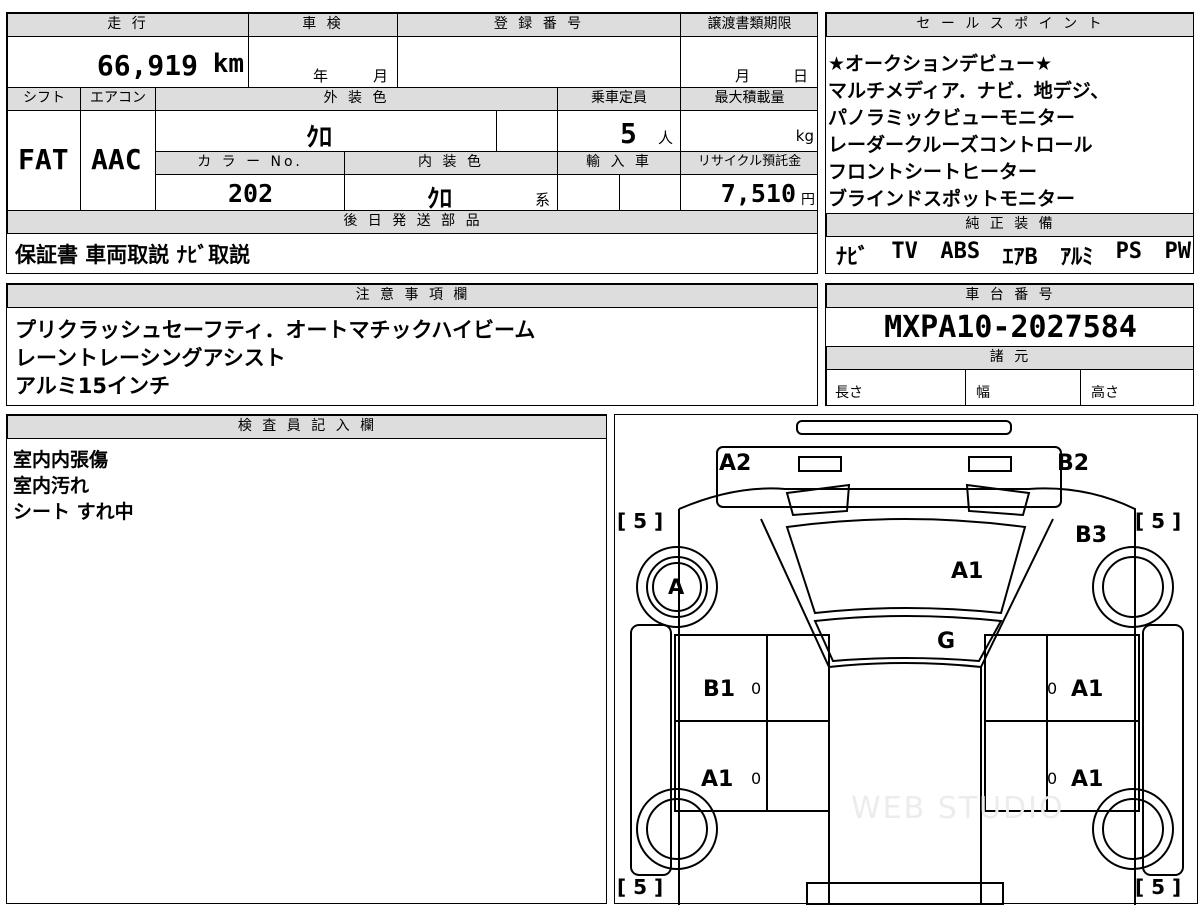 Image resolution: width=1200 pixels, height=905 pixels. Describe the element at coordinates (1136, 387) in the screenshot. I see `height-cell: 高さ` at that location.